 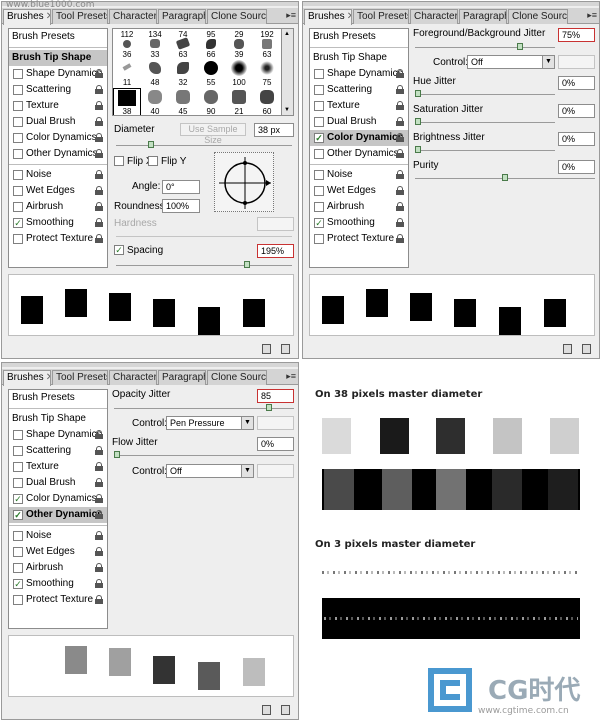 What do you see at coordinates (485, 93) in the screenshot?
I see `hue-jitter-slider` at bounding box center [485, 93].